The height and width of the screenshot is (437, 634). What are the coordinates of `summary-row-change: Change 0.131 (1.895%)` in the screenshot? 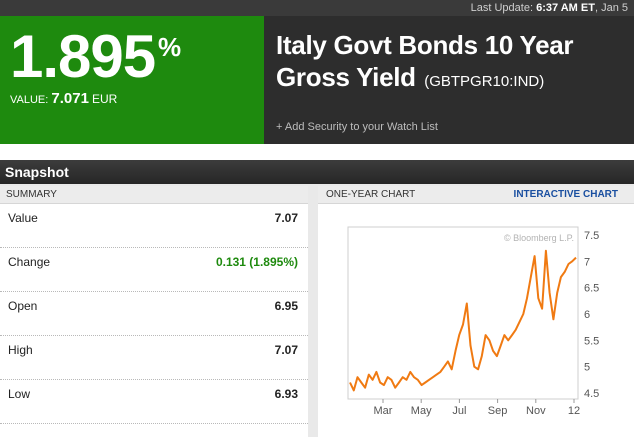 It's located at (154, 270).